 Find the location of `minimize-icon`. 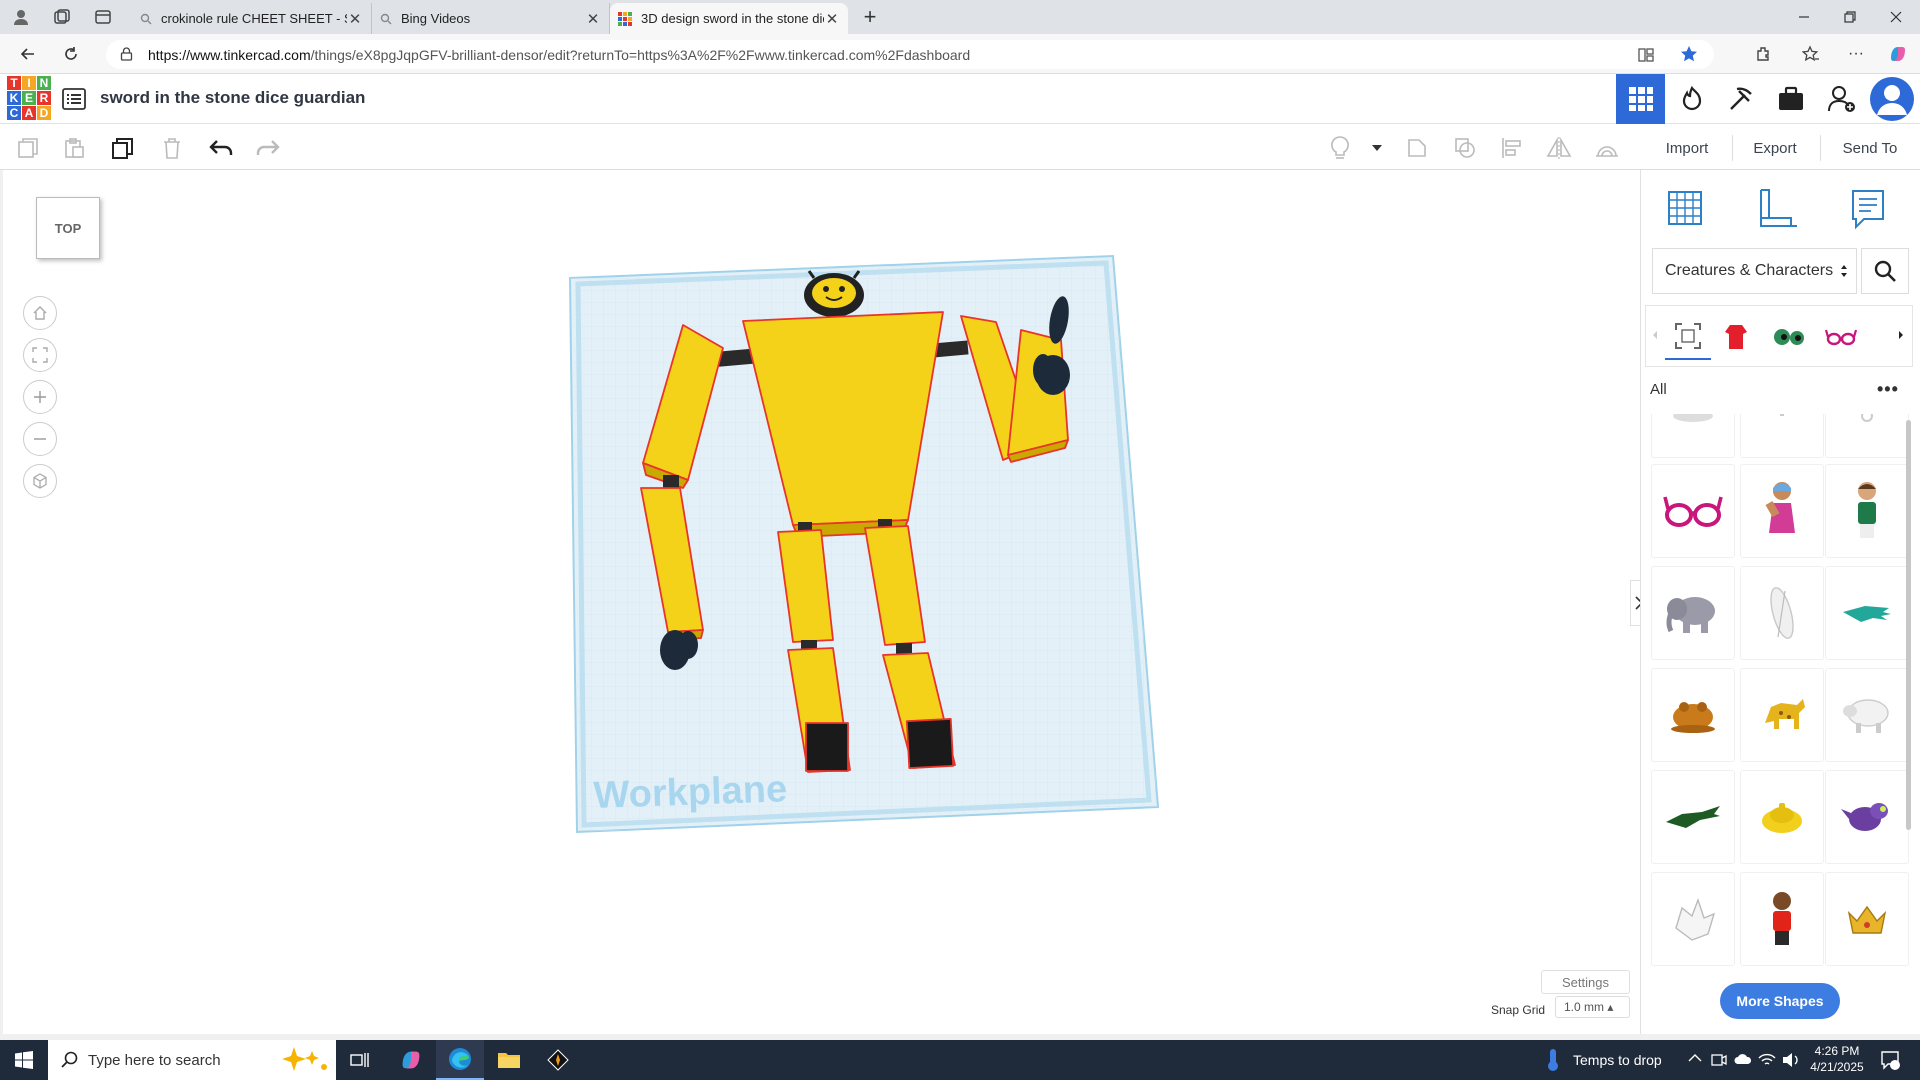

minimize-icon is located at coordinates (1804, 17).